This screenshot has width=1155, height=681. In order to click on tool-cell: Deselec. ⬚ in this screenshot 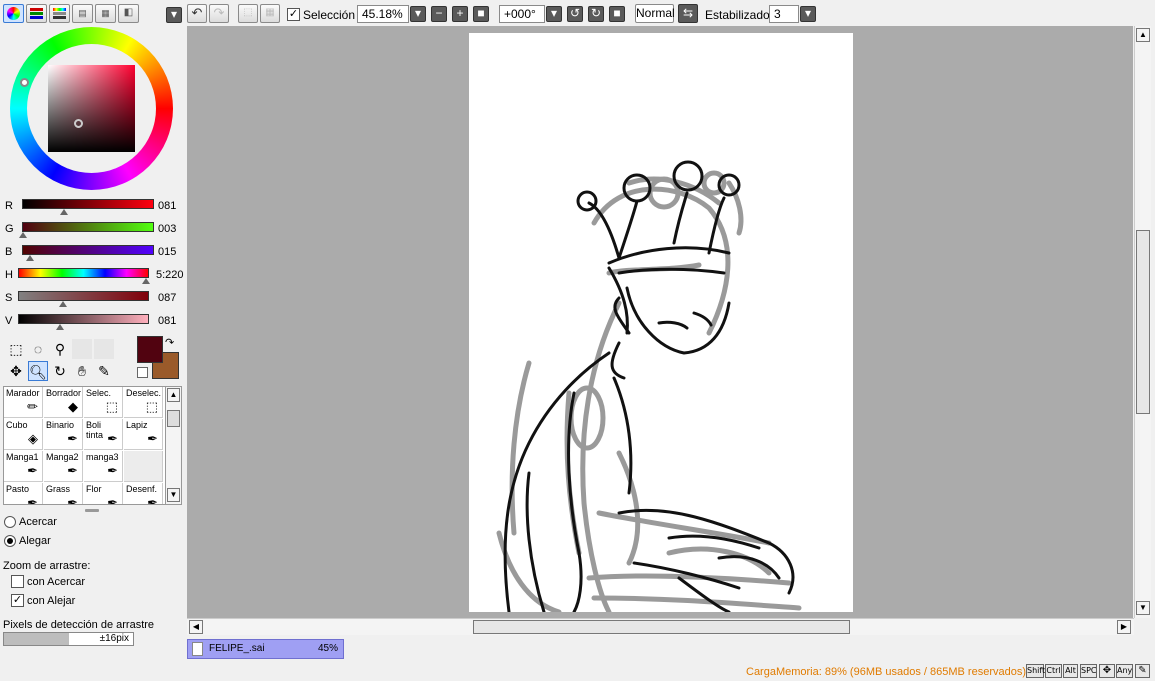, I will do `click(143, 402)`.